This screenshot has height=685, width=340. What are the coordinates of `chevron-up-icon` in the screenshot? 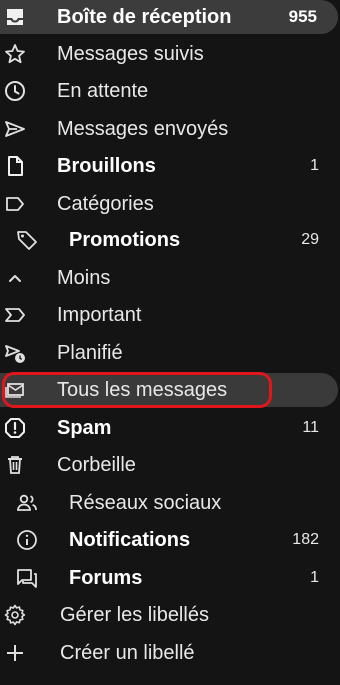 It's located at (15, 278).